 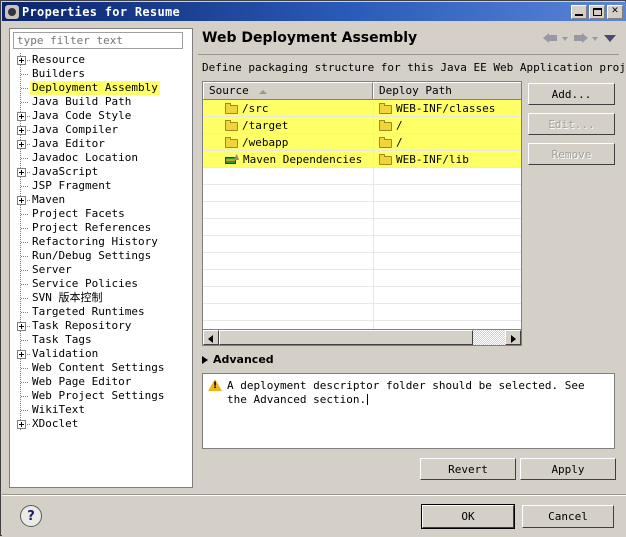 What do you see at coordinates (98, 40) in the screenshot?
I see `filter-input` at bounding box center [98, 40].